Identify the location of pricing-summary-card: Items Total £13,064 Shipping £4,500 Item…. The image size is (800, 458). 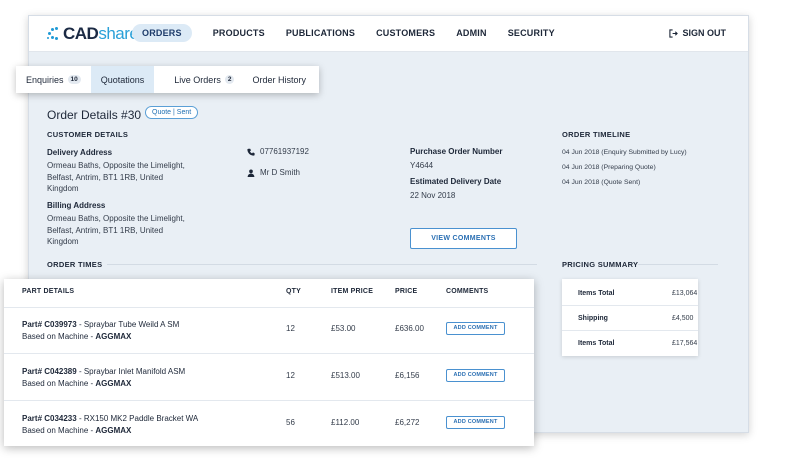
(630, 317).